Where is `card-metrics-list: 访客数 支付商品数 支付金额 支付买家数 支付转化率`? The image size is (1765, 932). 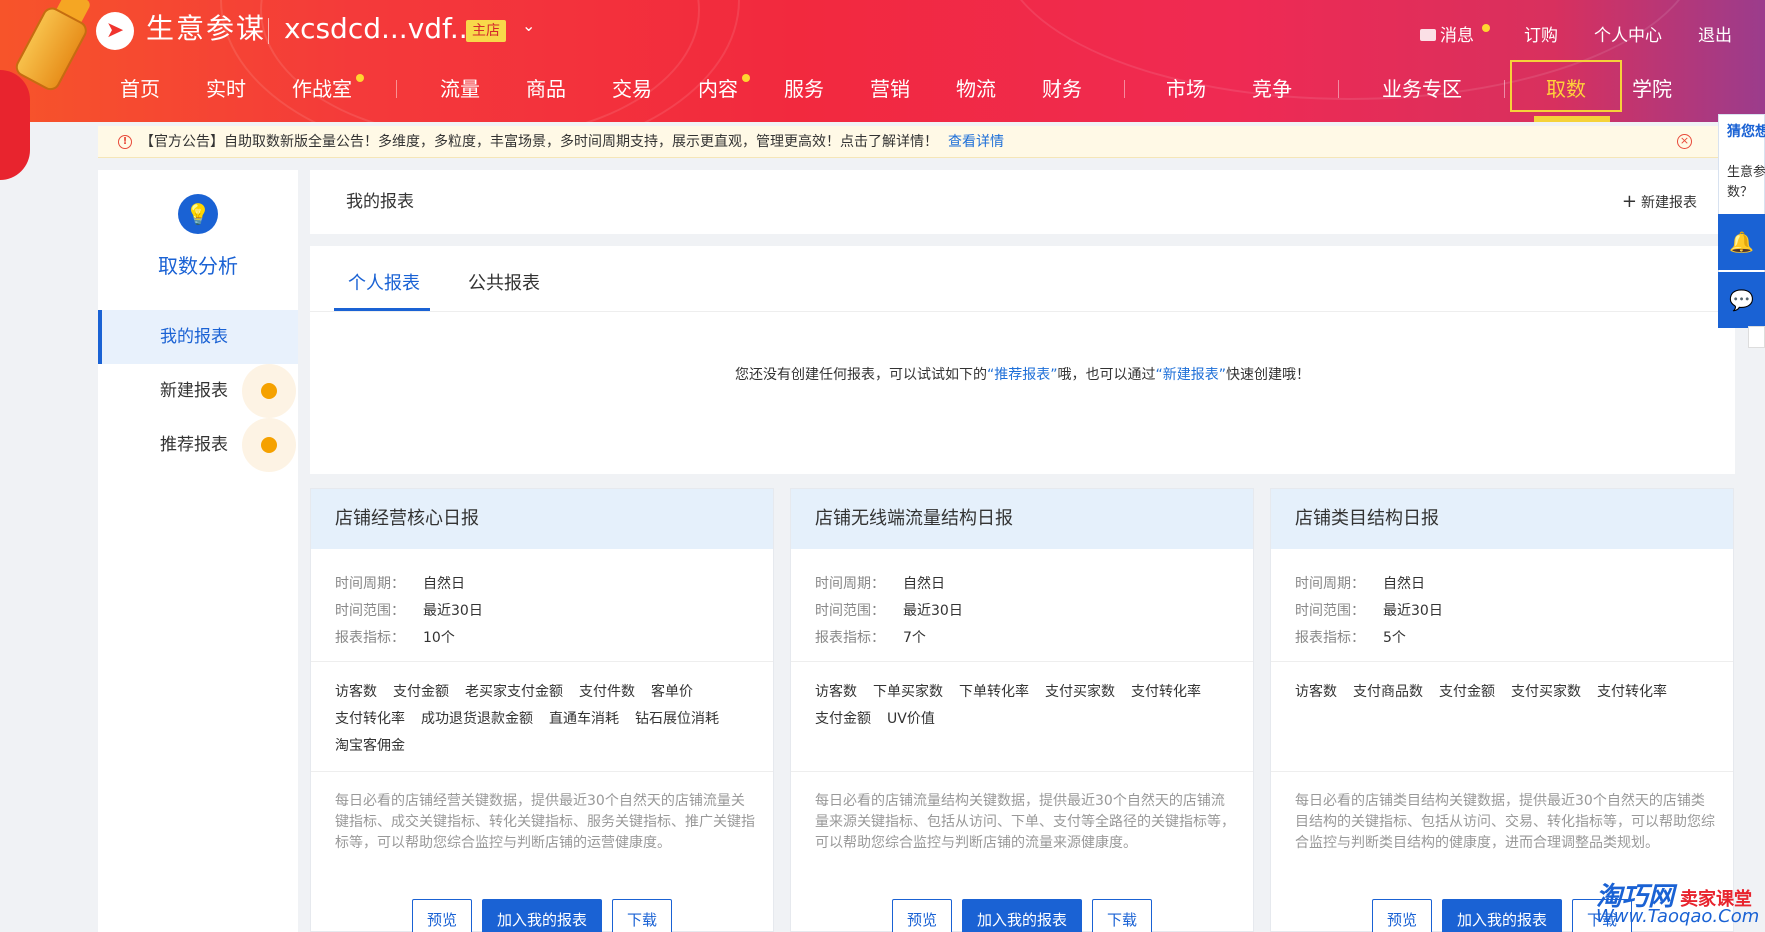 card-metrics-list: 访客数 支付商品数 支付金额 支付买家数 支付转化率 is located at coordinates (1481, 692).